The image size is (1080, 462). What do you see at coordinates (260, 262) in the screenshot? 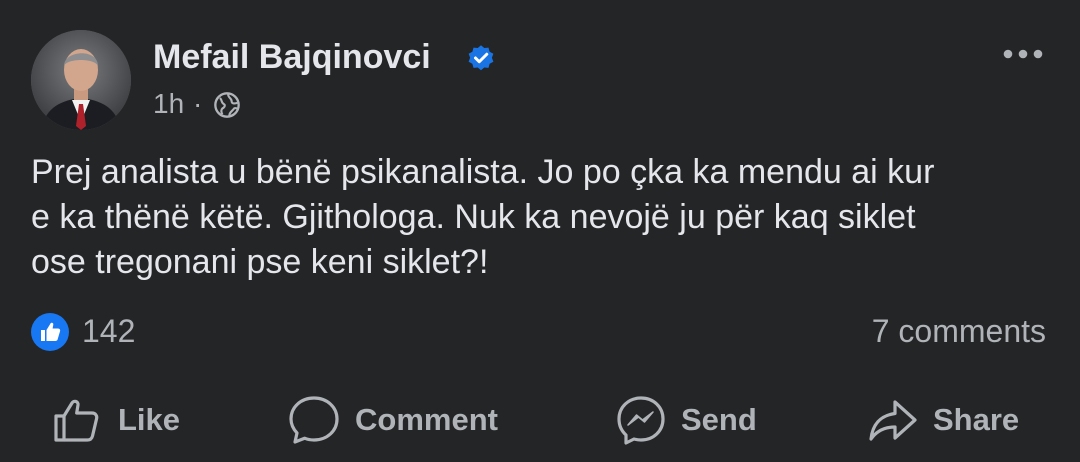
I see `post-text-line: ose tregonani pse keni siklet?!` at bounding box center [260, 262].